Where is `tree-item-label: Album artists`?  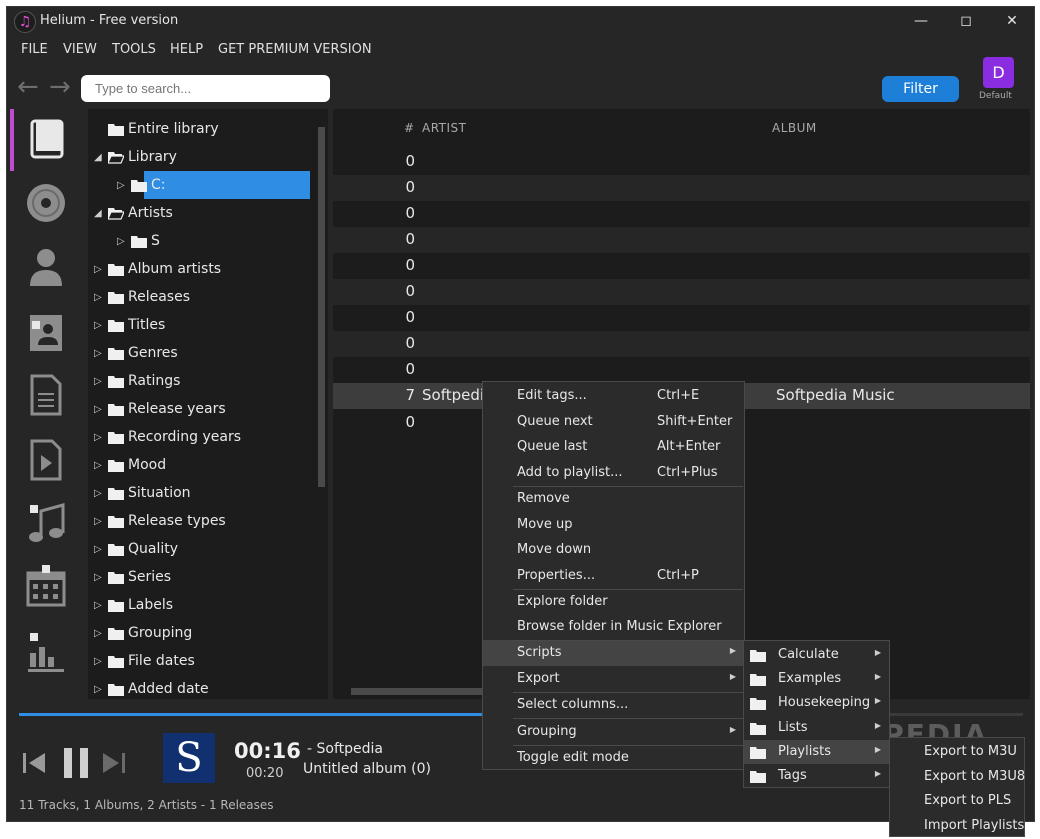
tree-item-label: Album artists is located at coordinates (175, 269).